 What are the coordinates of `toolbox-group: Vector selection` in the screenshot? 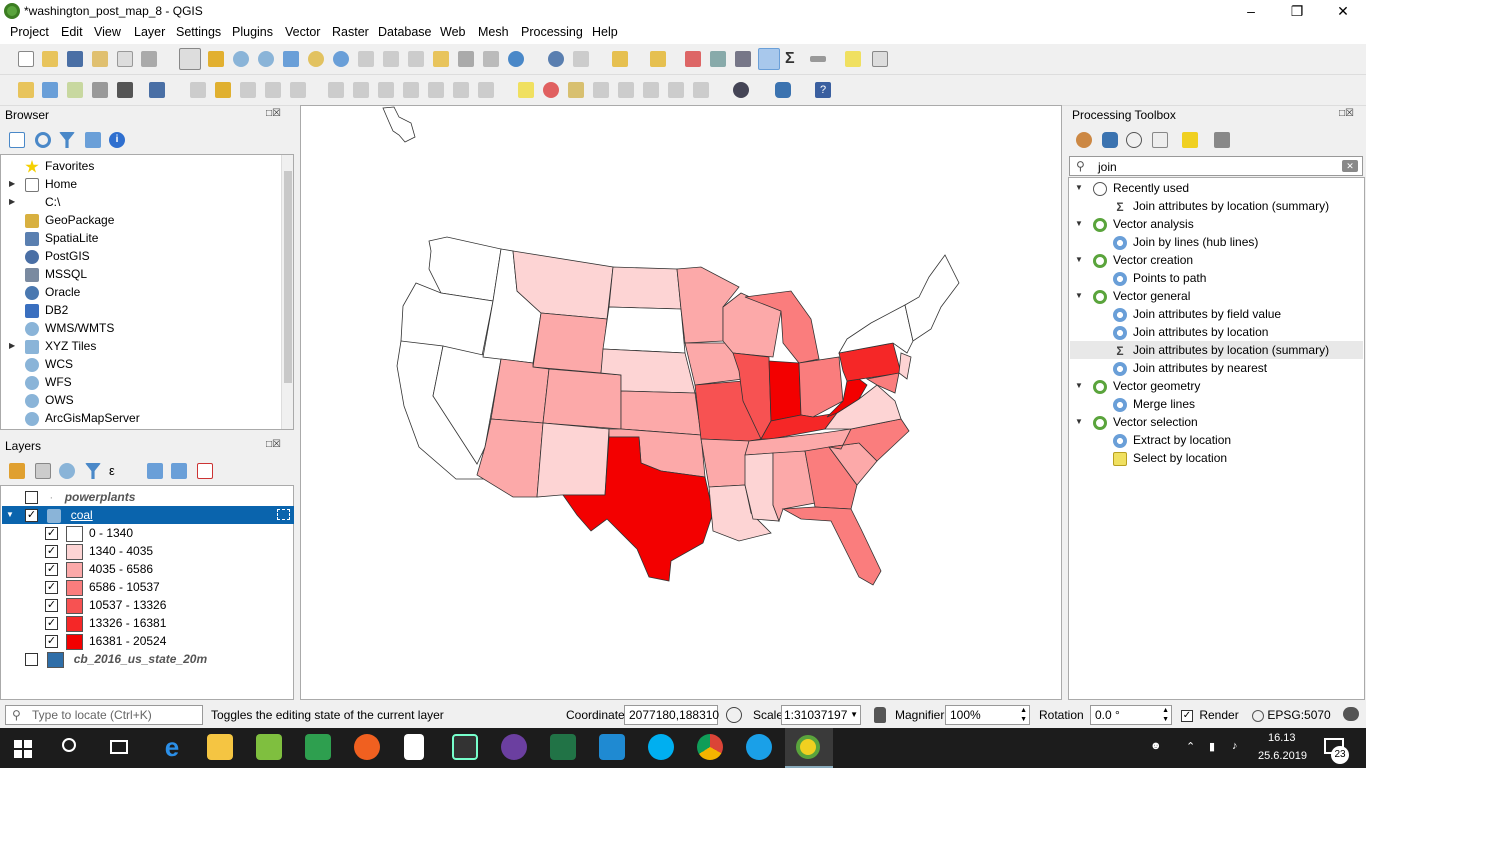 It's located at (1145, 422).